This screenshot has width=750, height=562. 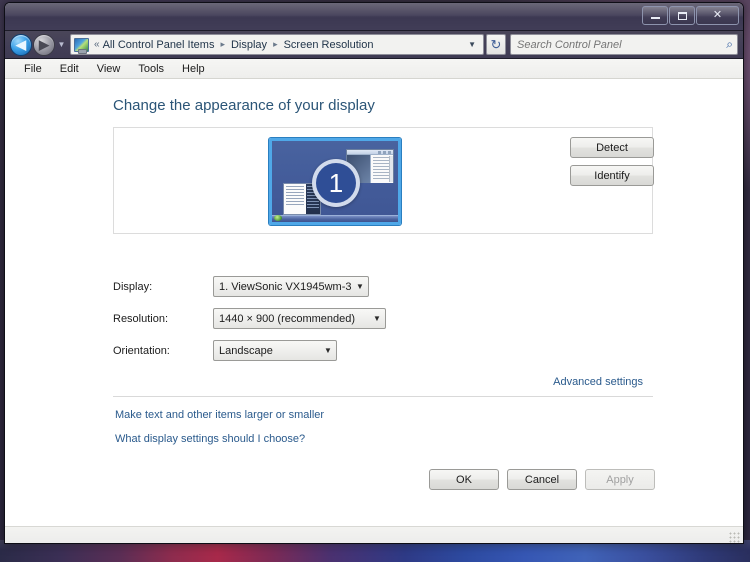 I want to click on display-1-preview: 1, so click(x=335, y=181).